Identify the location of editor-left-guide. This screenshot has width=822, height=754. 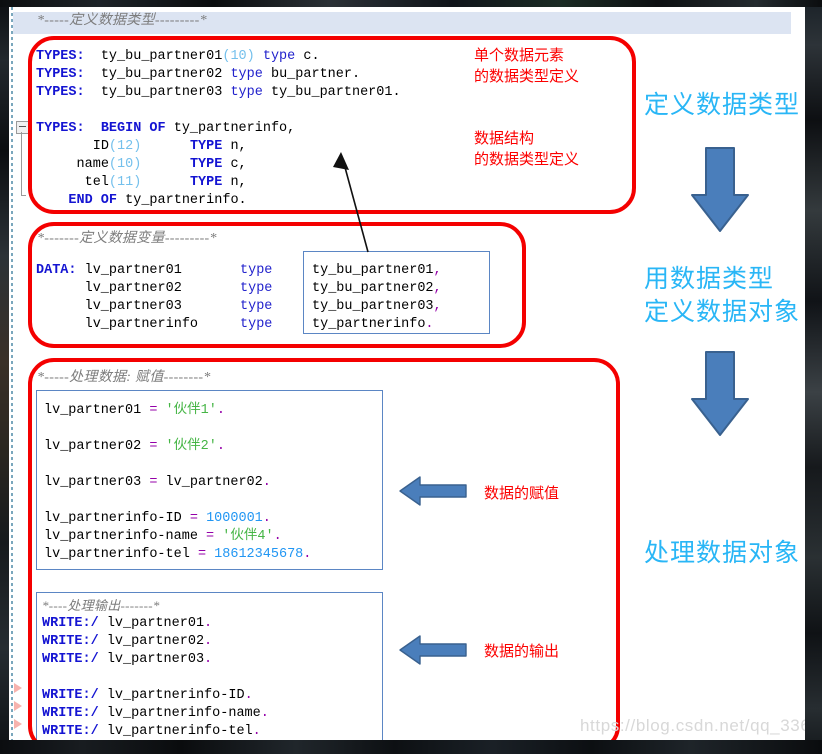
(12, 373).